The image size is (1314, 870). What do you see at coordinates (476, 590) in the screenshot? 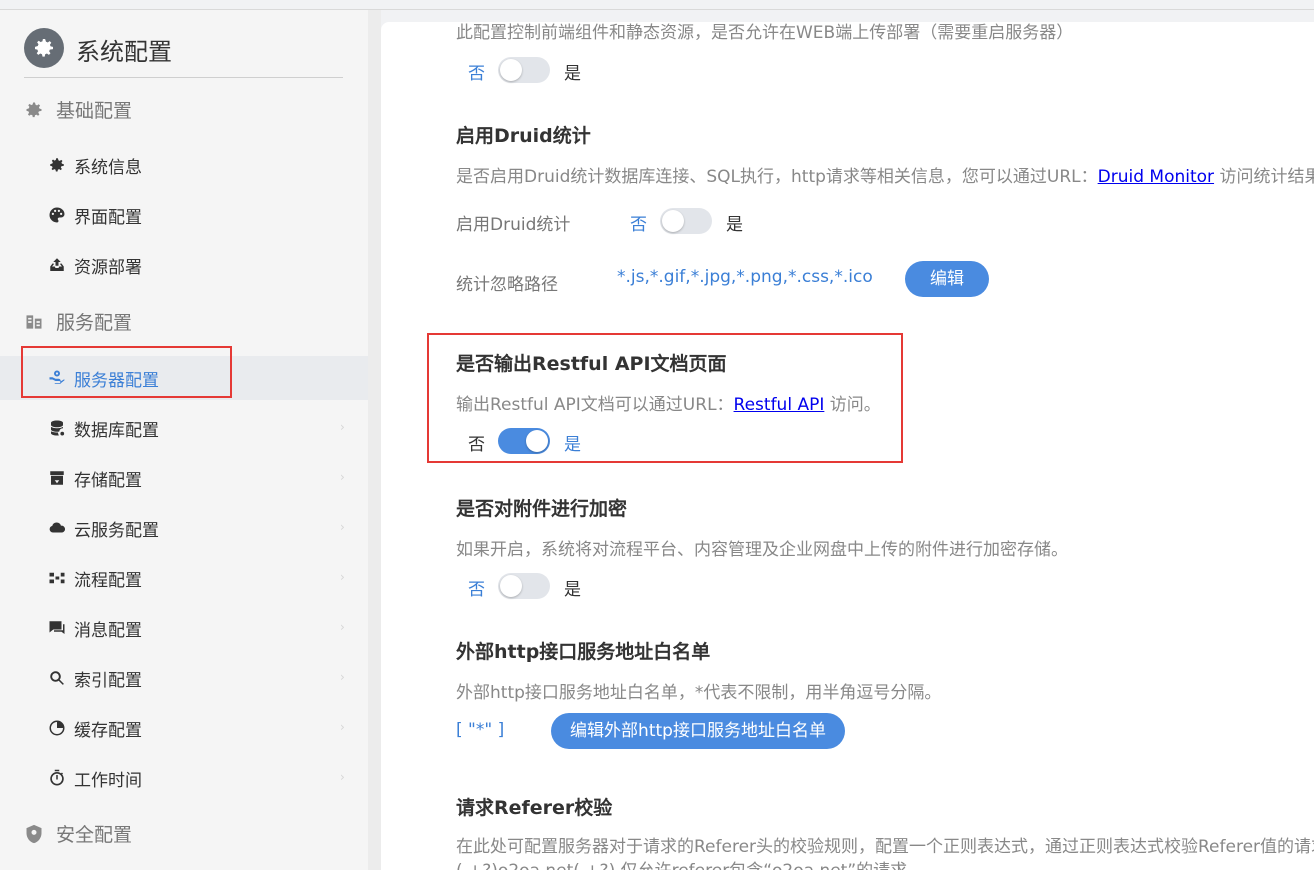
I see `encrypt-toggle-no-label: 否` at bounding box center [476, 590].